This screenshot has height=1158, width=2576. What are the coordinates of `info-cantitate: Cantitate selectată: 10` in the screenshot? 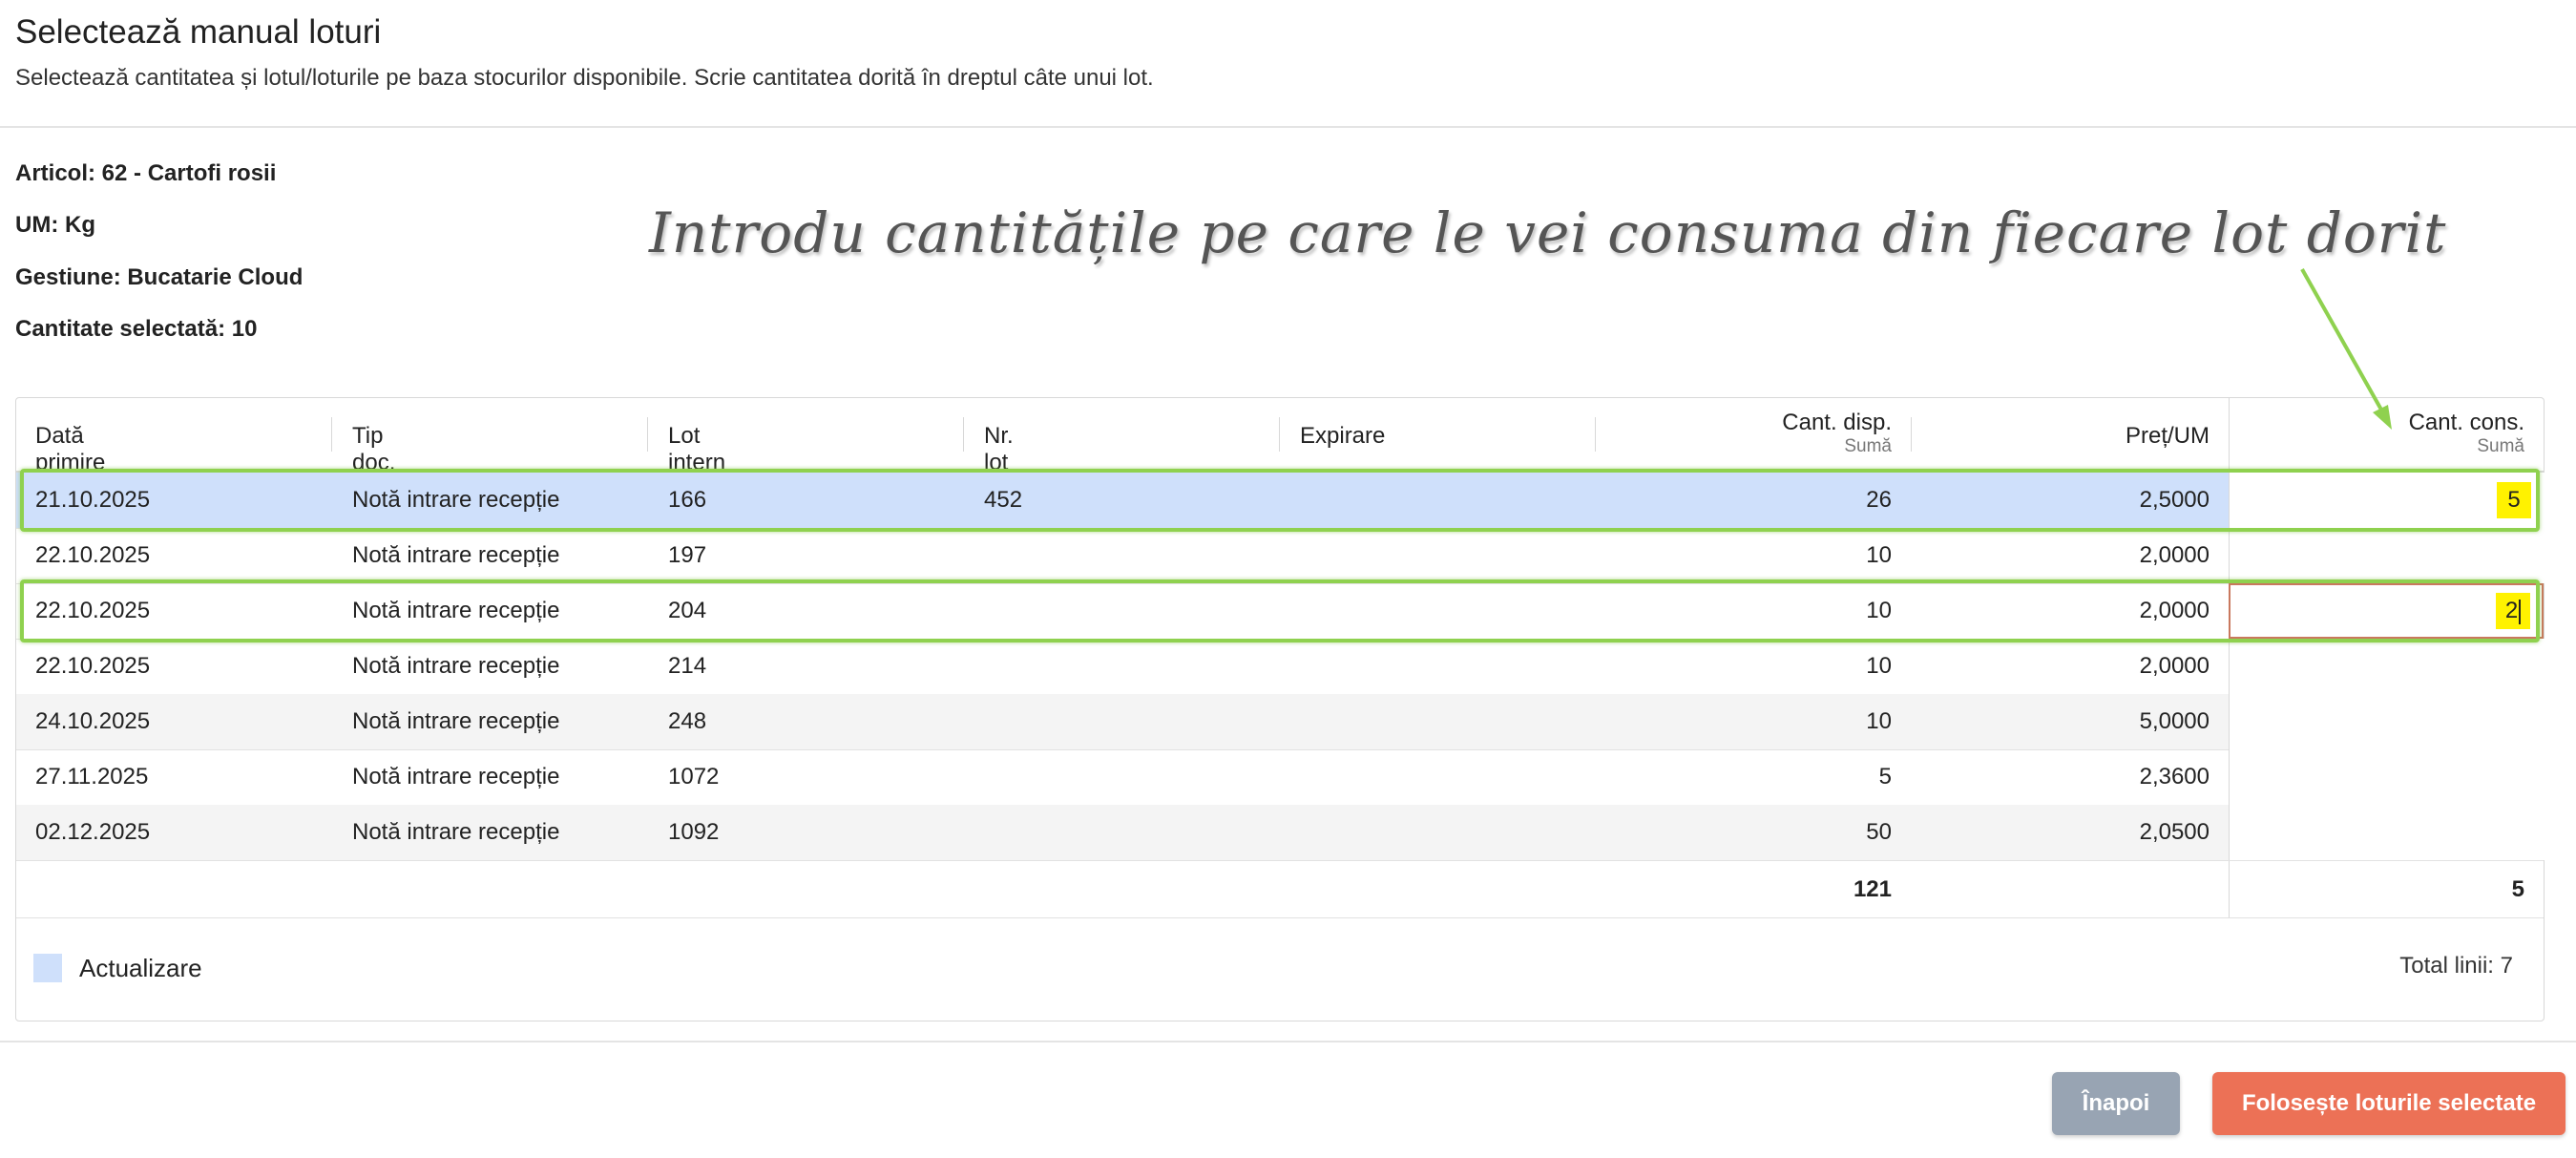 It's located at (136, 329).